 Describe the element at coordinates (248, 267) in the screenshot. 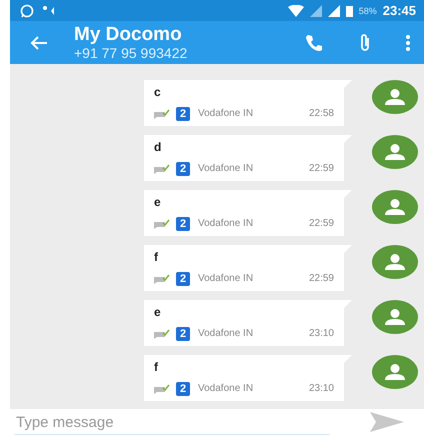

I see `message-bubble: f 2 Vodafone IN 22:59` at that location.